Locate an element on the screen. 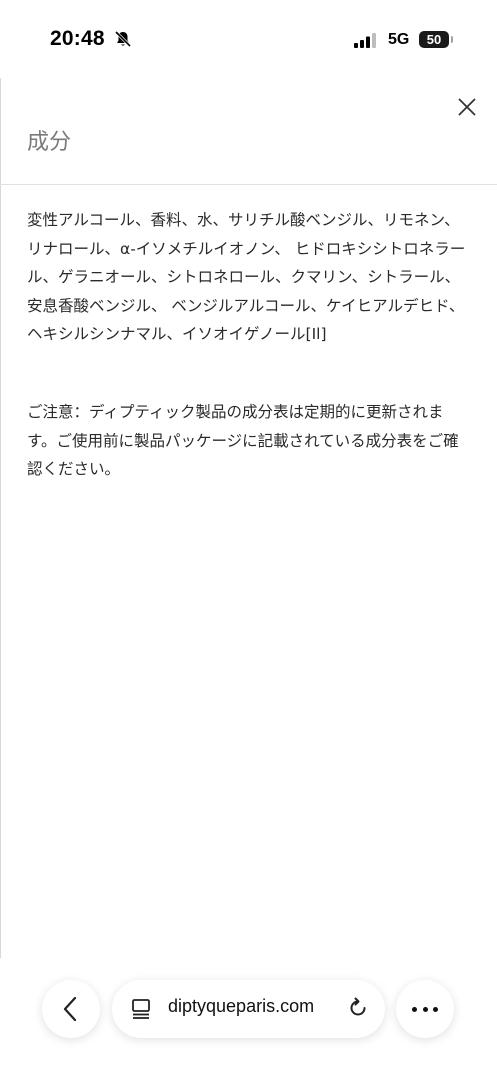 The width and height of the screenshot is (497, 1080). chevron-left-icon is located at coordinates (70, 1009).